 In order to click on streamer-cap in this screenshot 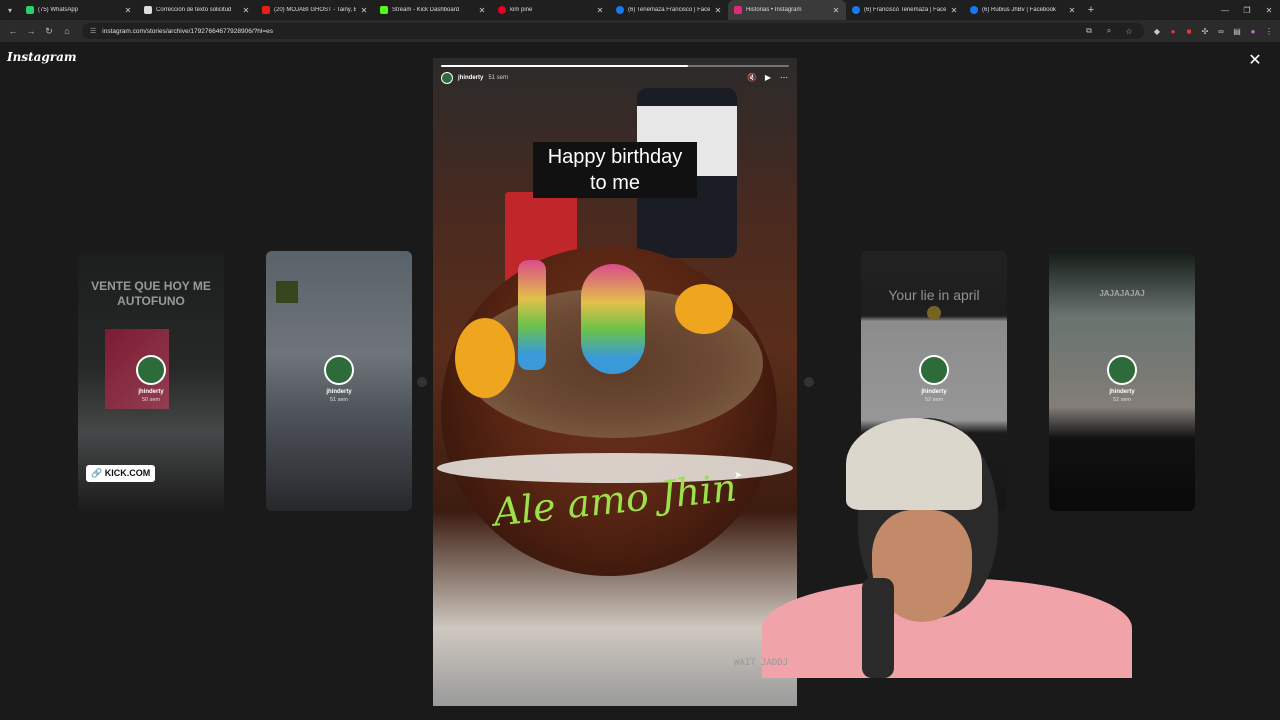, I will do `click(914, 464)`.